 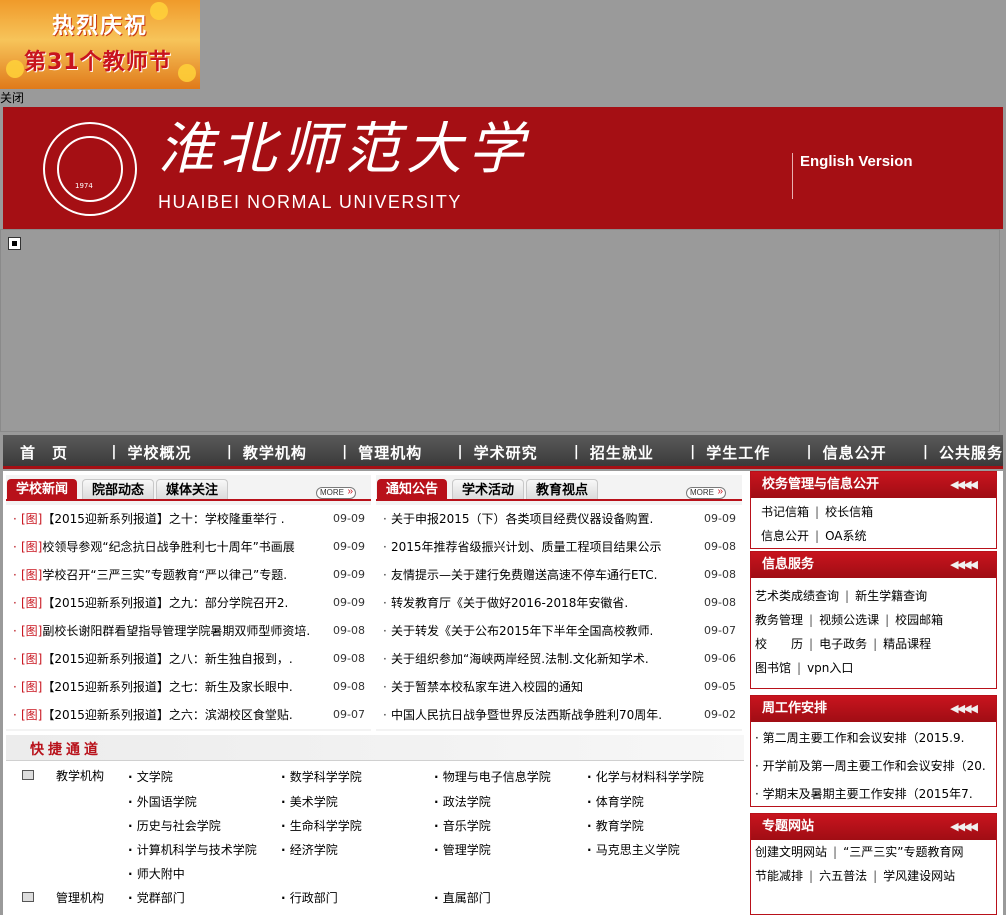 What do you see at coordinates (153, 519) in the screenshot?
I see `news-title: [图]【2015迎新系列报道】之十：学校隆重举行 .` at bounding box center [153, 519].